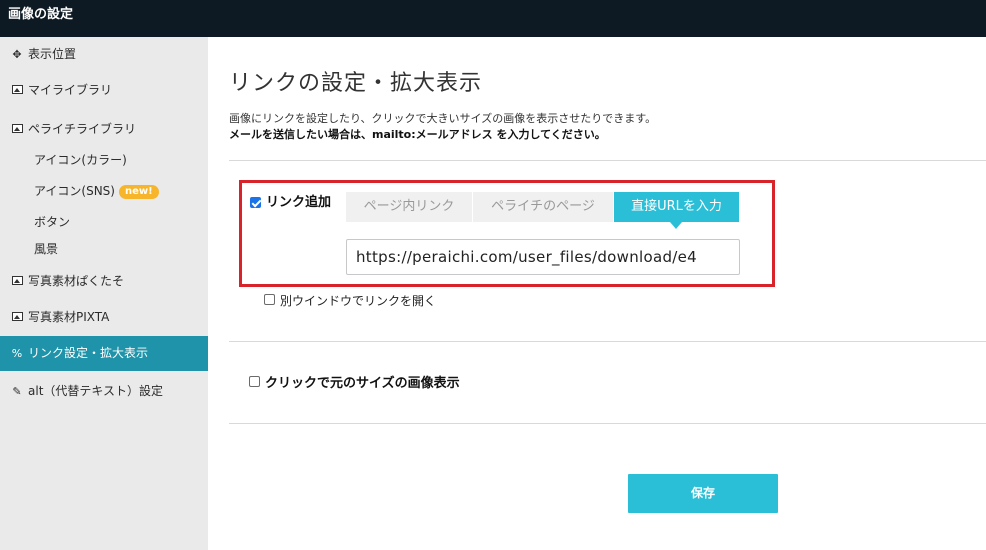  I want to click on sidebar-item-label: 写真素材ぱくたそ, so click(76, 281).